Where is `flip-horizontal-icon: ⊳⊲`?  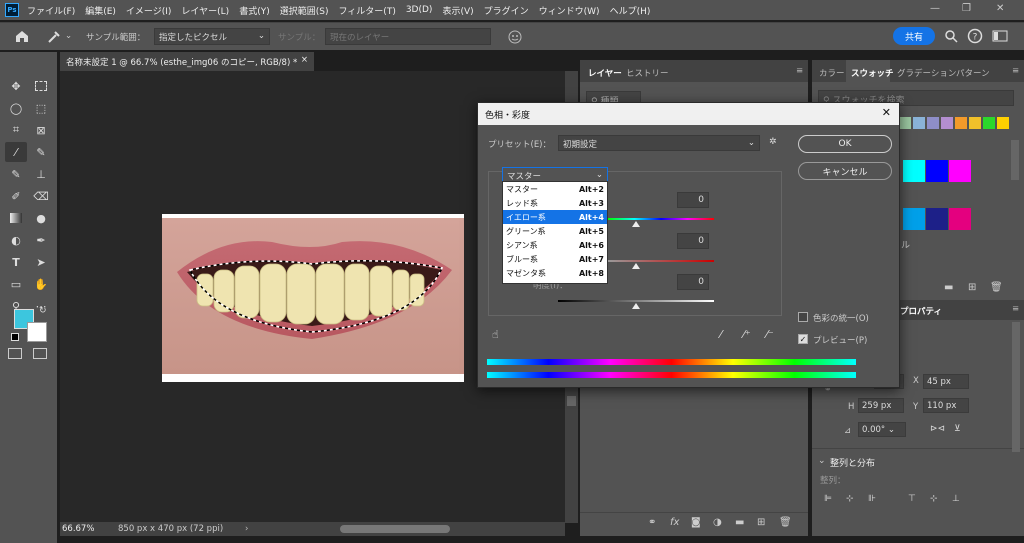 flip-horizontal-icon: ⊳⊲ is located at coordinates (937, 429).